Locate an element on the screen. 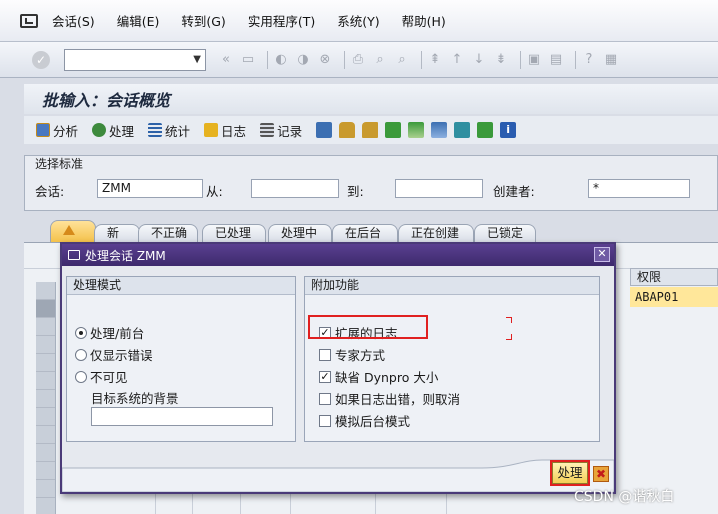 The width and height of the screenshot is (718, 514). cancel-on-log-error-label: 如果日志出错，则取消 is located at coordinates (398, 399).